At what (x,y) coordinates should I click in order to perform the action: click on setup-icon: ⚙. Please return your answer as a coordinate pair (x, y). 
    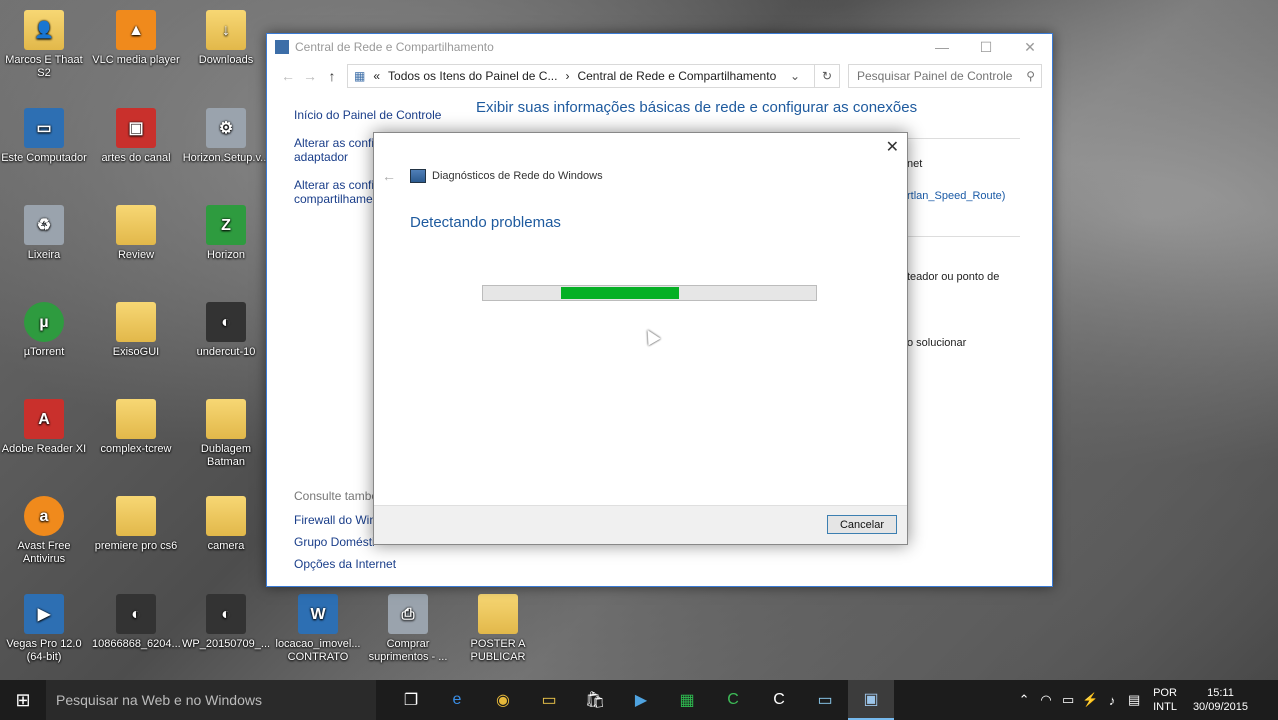
    Looking at the image, I should click on (226, 128).